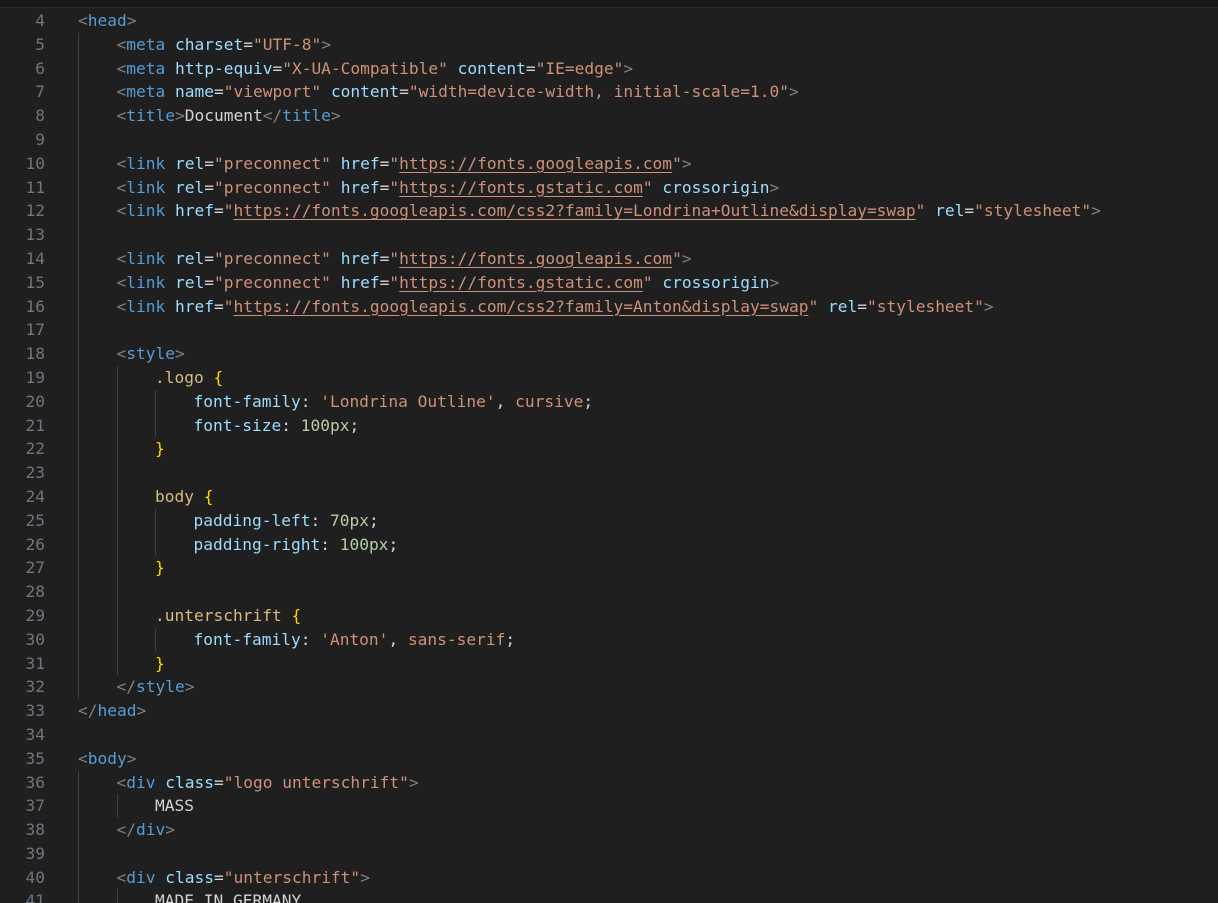  I want to click on line-number: 5, so click(40, 44).